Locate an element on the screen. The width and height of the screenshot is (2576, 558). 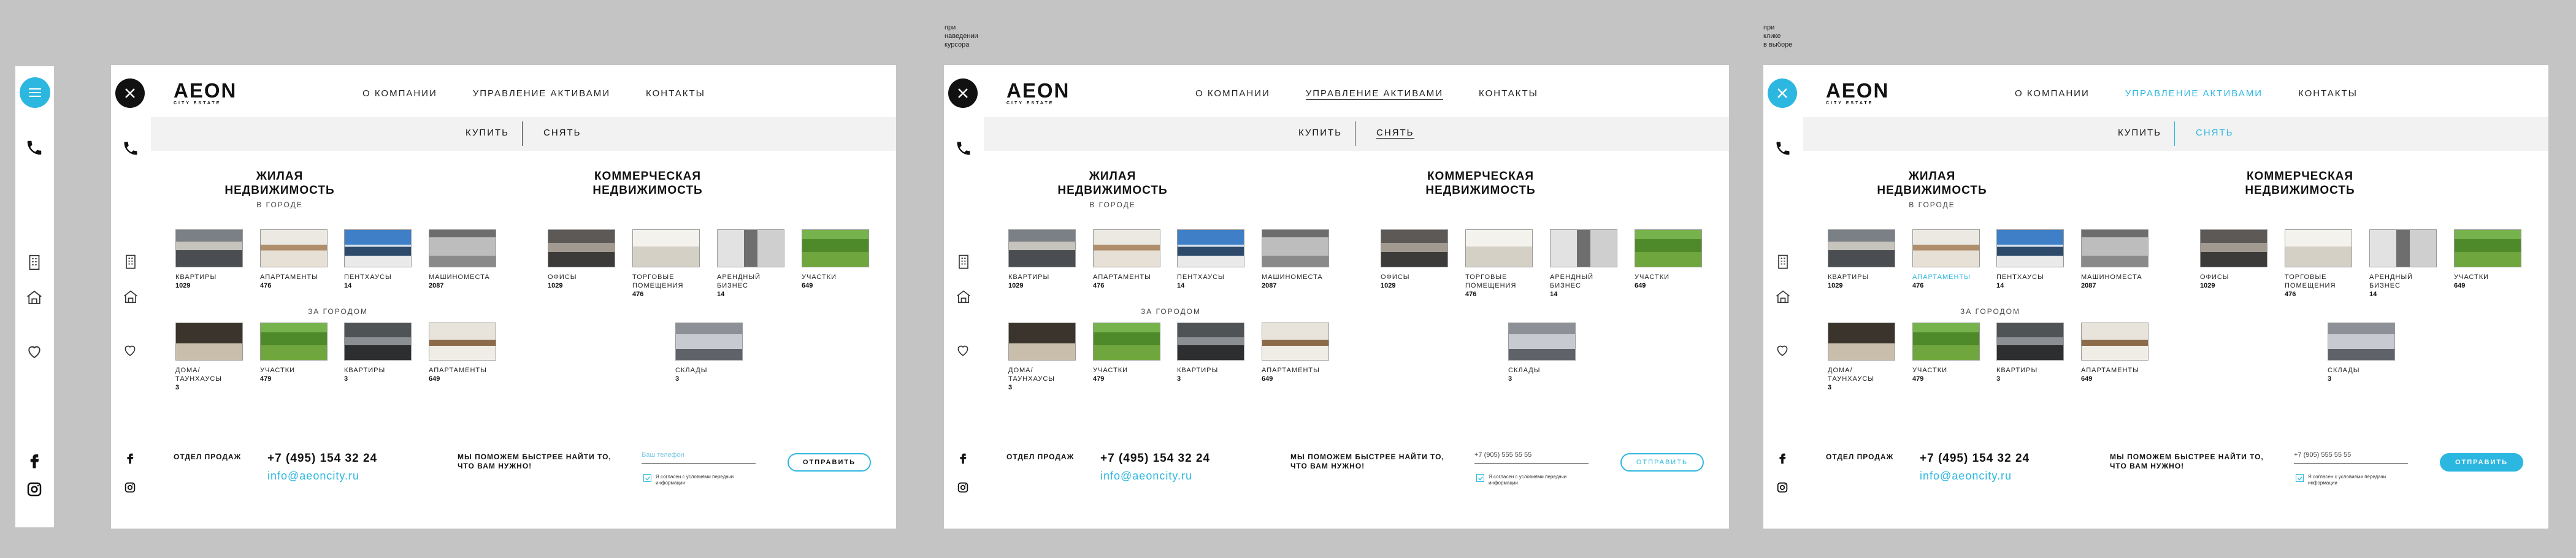
warehouse-tile: СКЛАДЫ 3 is located at coordinates (709, 353).